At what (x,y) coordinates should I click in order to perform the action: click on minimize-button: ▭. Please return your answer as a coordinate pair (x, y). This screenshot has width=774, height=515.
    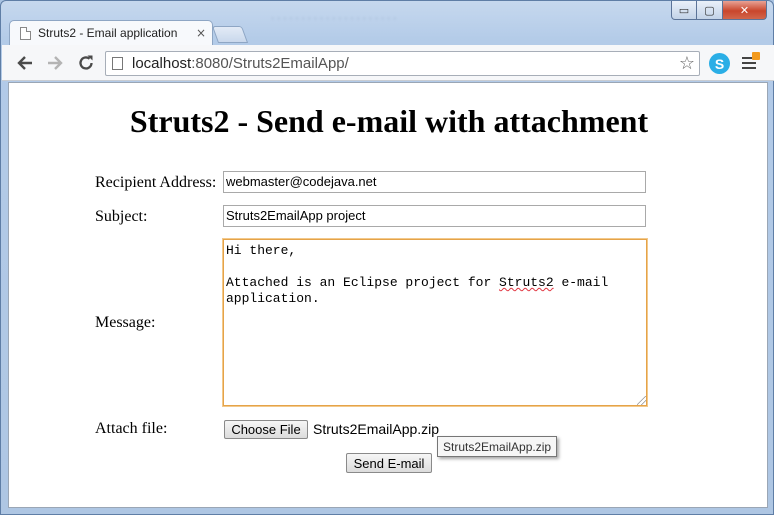
    Looking at the image, I should click on (684, 10).